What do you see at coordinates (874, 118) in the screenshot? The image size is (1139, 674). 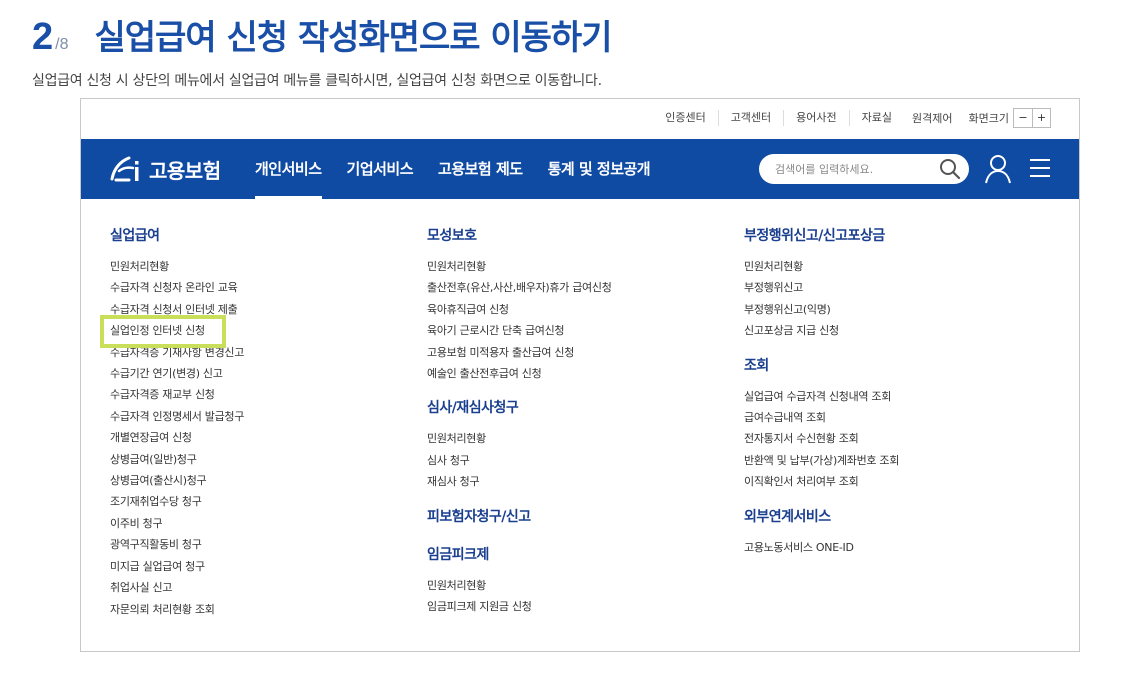 I see `util-link-archive: 자료실` at bounding box center [874, 118].